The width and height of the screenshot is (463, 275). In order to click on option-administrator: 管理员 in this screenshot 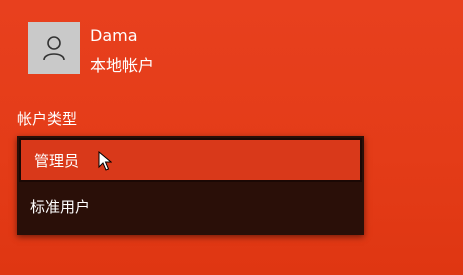, I will do `click(190, 160)`.